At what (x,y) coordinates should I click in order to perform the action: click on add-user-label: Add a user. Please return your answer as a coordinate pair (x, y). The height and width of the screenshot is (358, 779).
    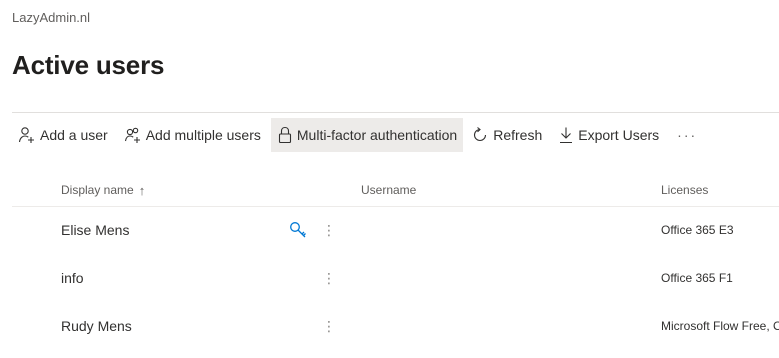
    Looking at the image, I should click on (74, 135).